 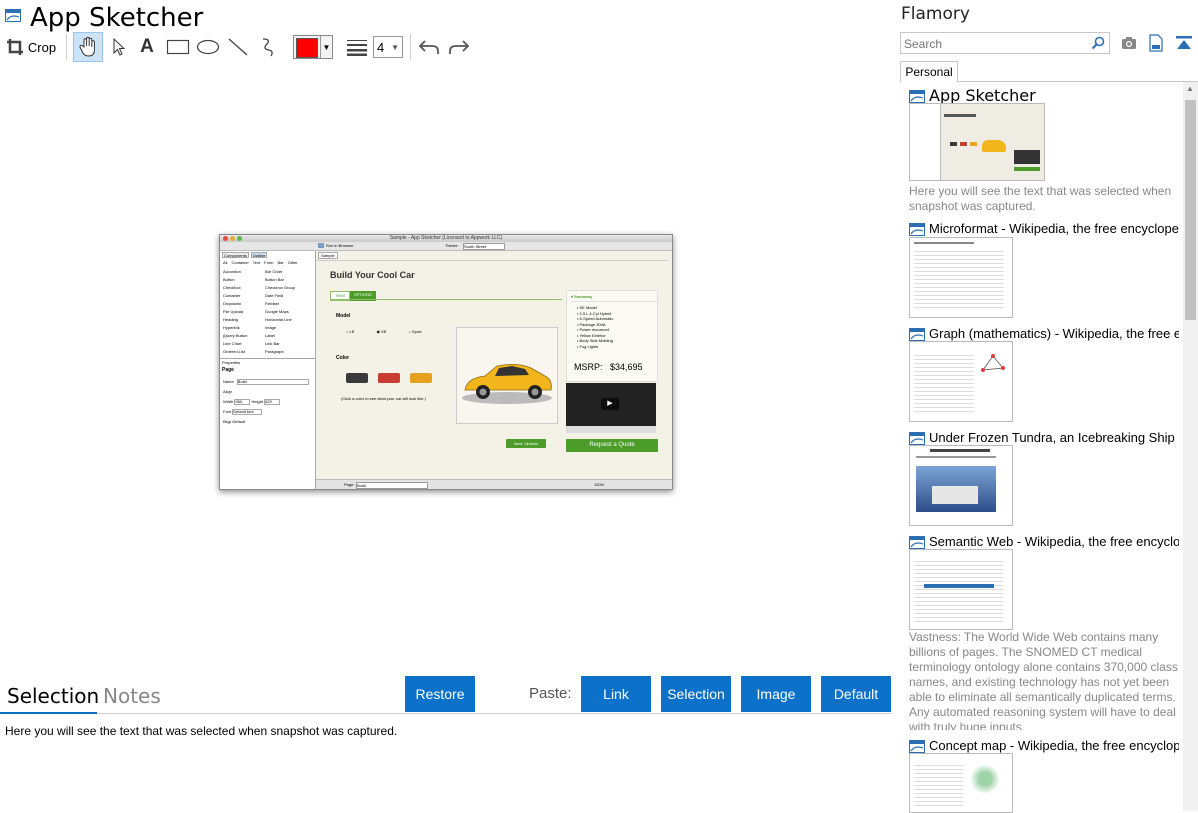 I want to click on rectangle-tool-button, so click(x=178, y=47).